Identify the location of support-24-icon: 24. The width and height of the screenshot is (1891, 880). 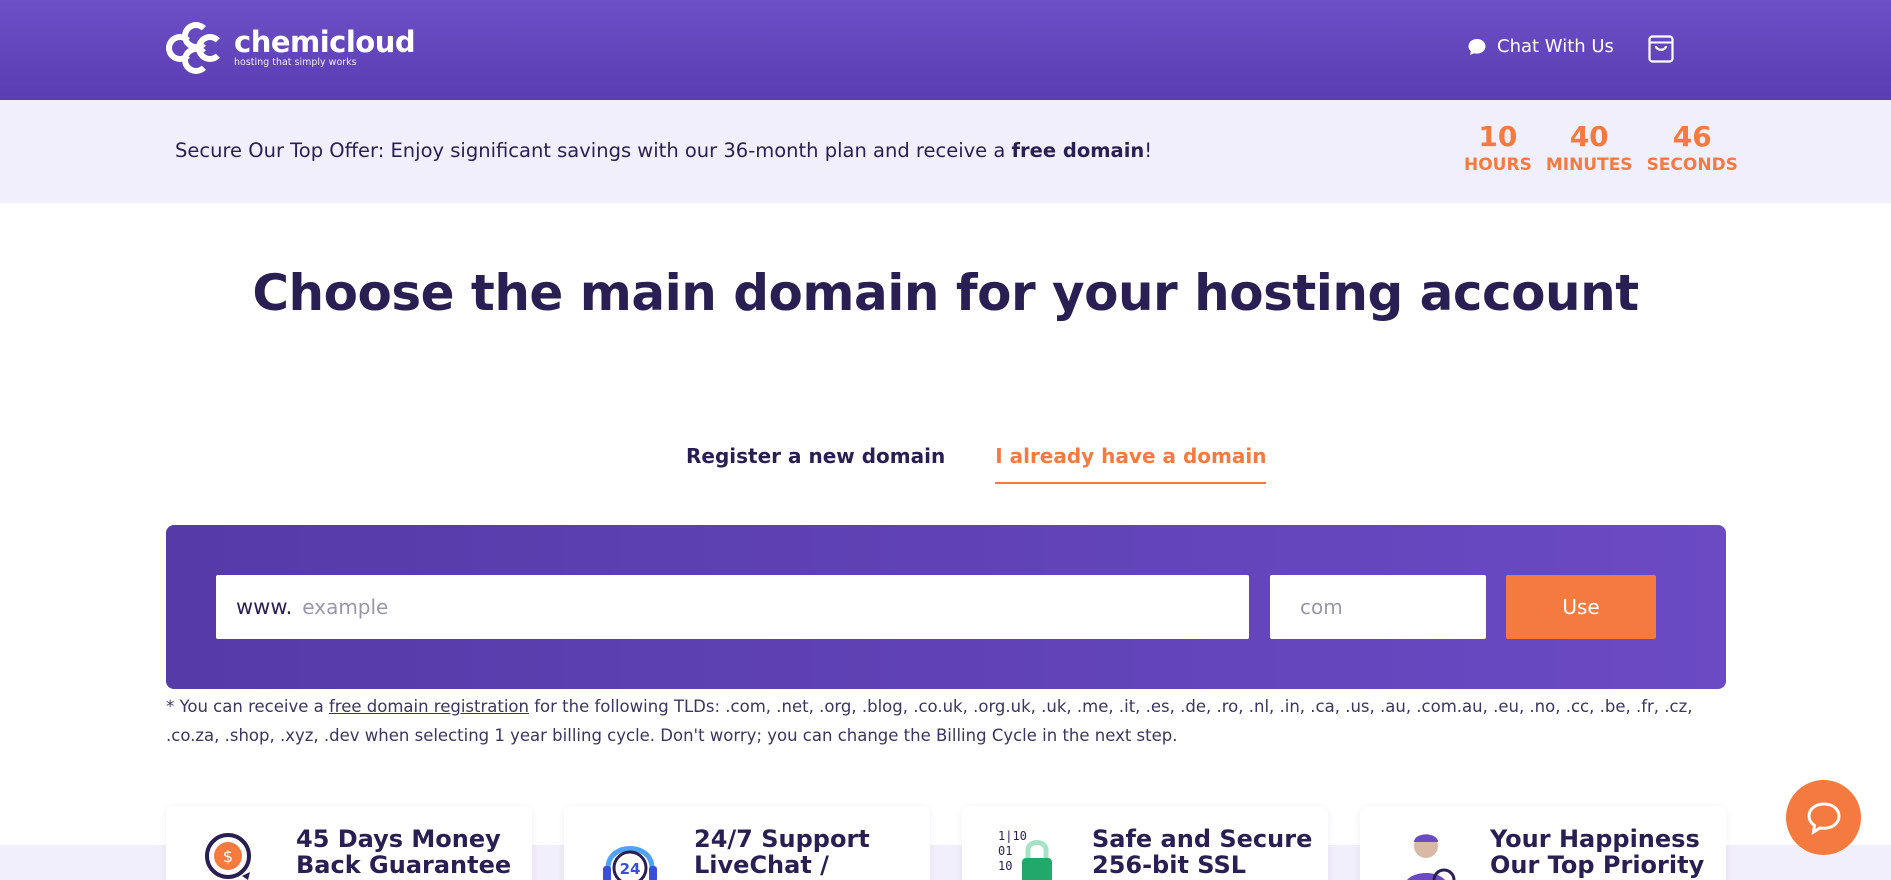
(630, 863).